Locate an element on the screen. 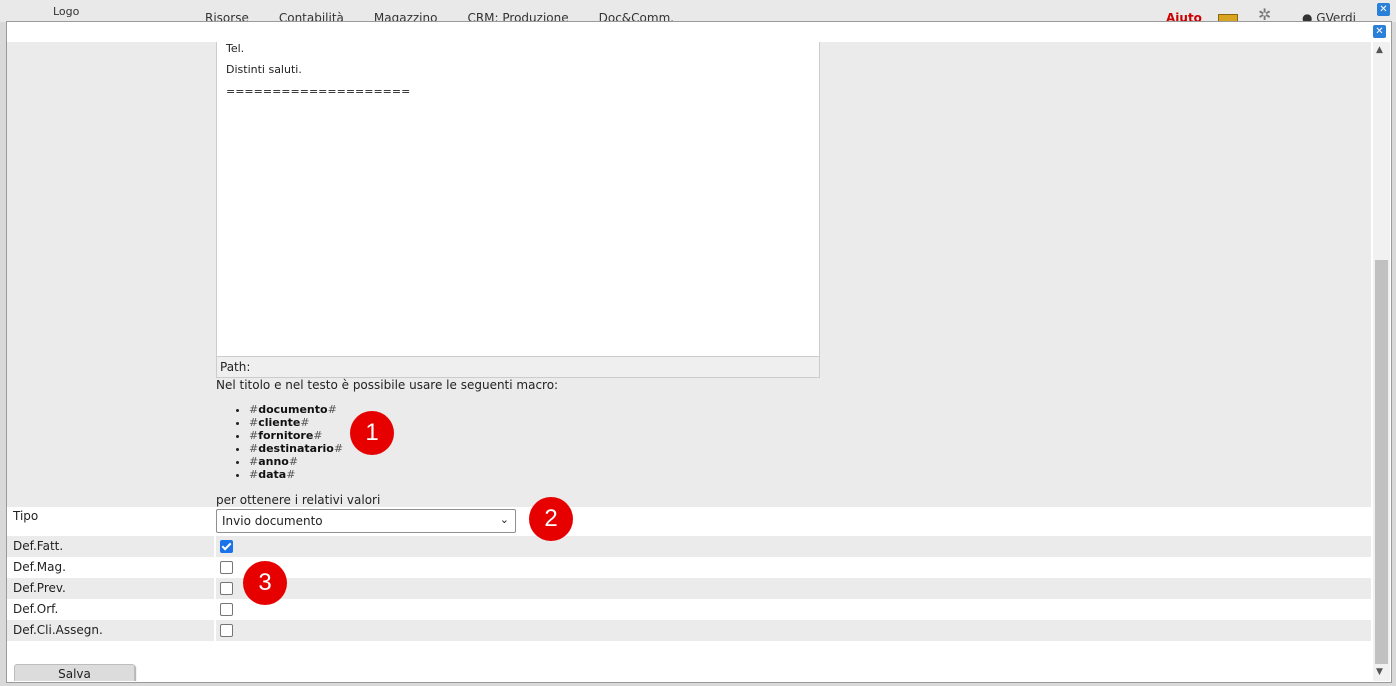 Image resolution: width=1396 pixels, height=686 pixels. list-item: #anno# is located at coordinates (296, 461).